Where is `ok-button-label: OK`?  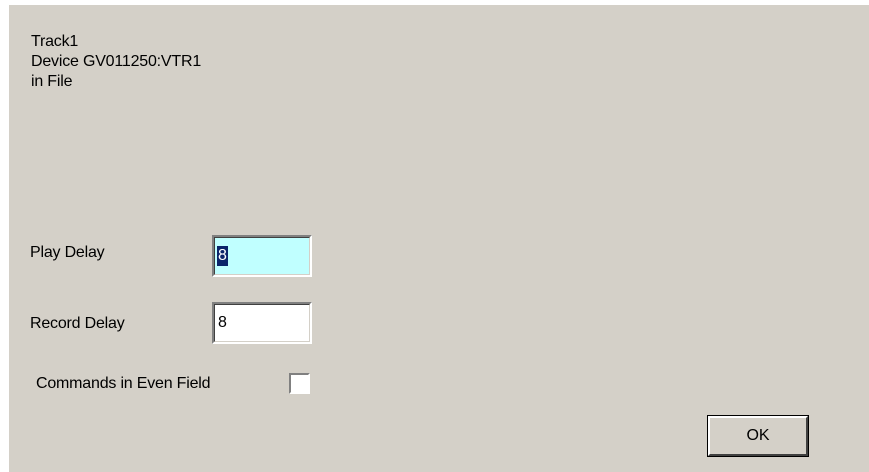 ok-button-label: OK is located at coordinates (758, 435).